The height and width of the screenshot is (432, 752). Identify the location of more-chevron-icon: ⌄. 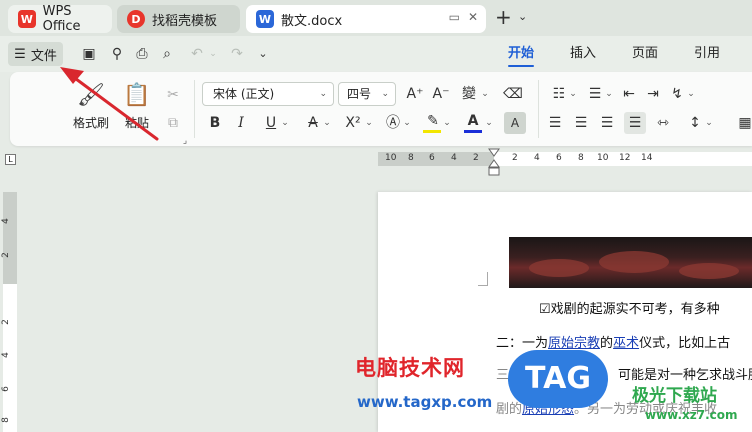
(263, 54).